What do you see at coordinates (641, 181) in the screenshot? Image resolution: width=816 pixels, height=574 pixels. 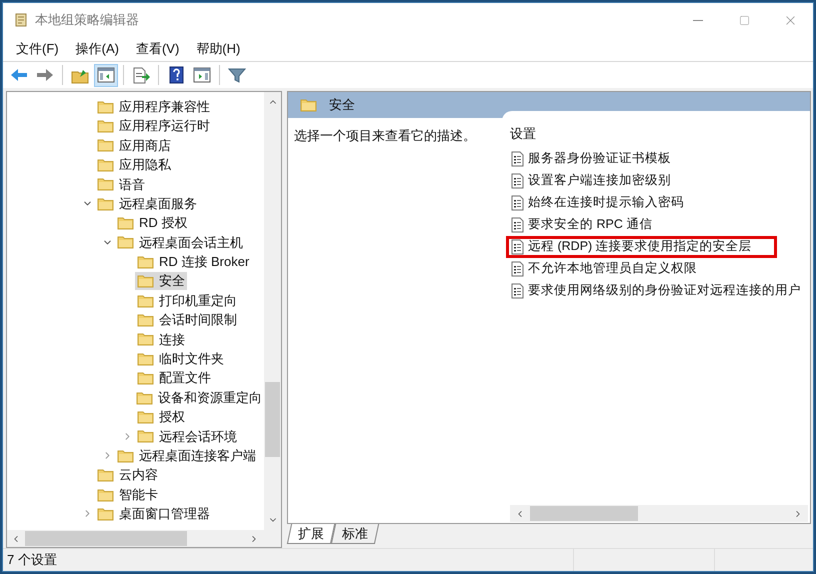 I see `setting-item: 设置客户端连接加密级别` at bounding box center [641, 181].